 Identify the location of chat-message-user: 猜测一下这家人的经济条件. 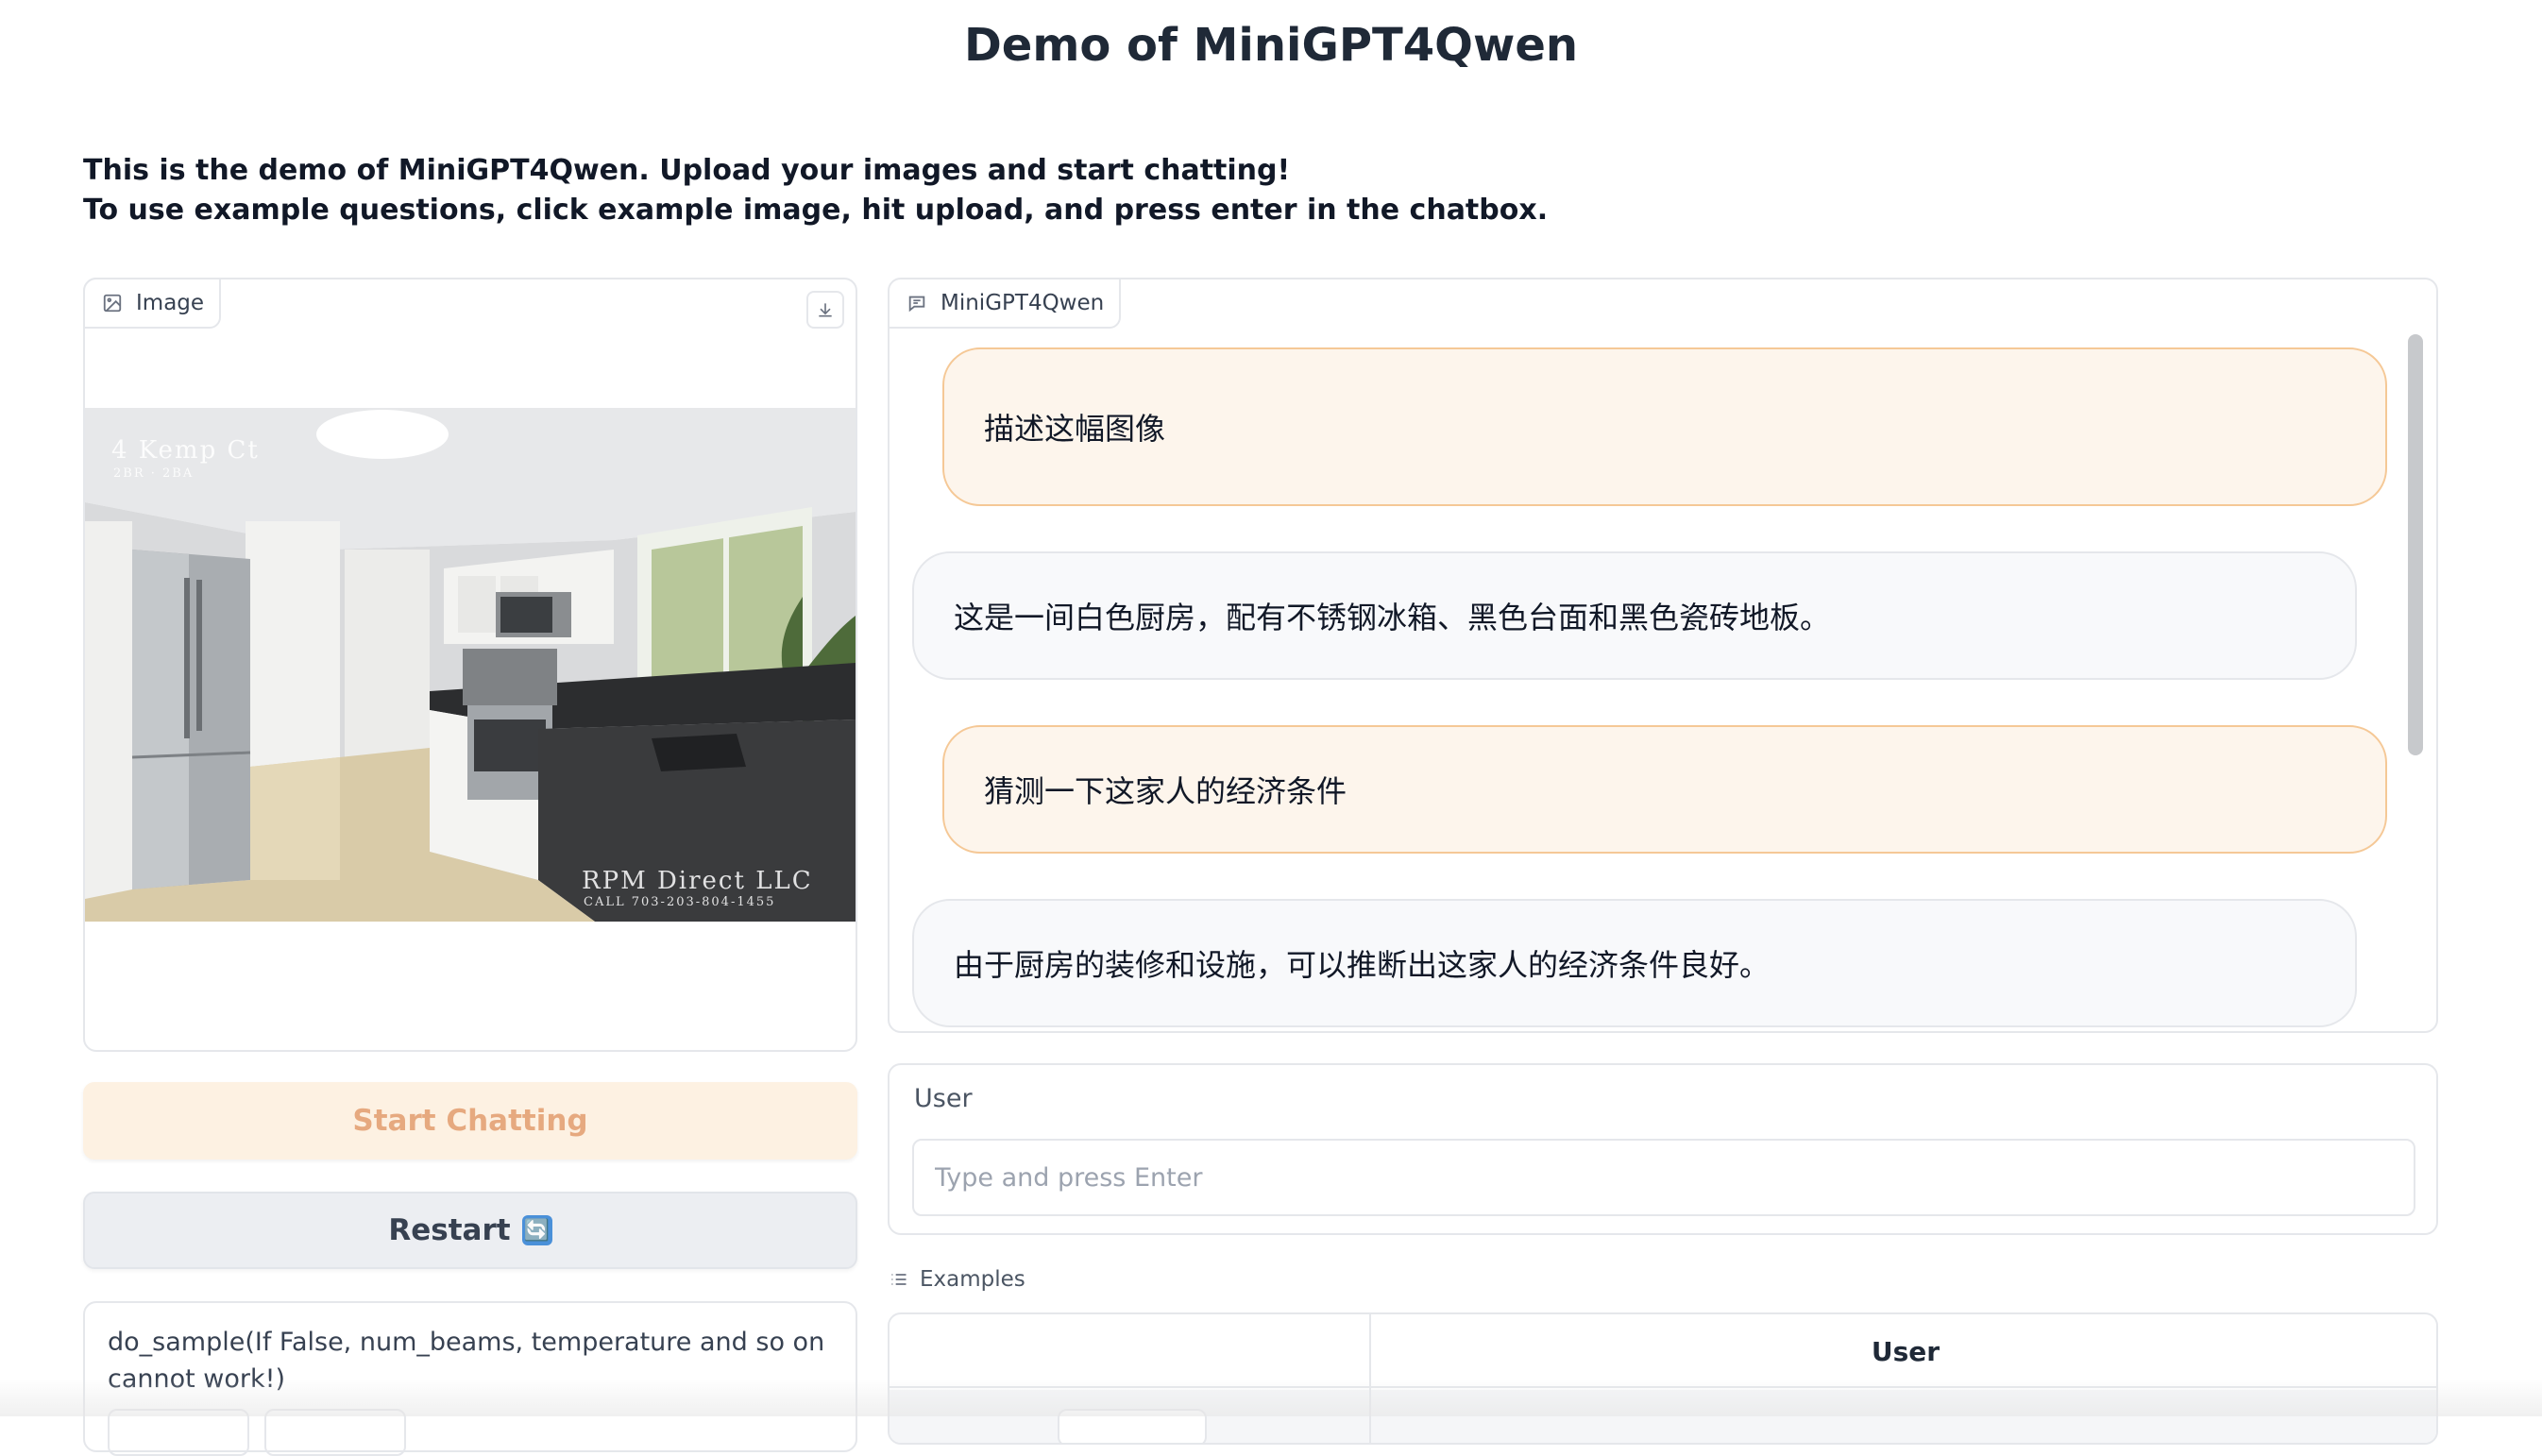
(1664, 789).